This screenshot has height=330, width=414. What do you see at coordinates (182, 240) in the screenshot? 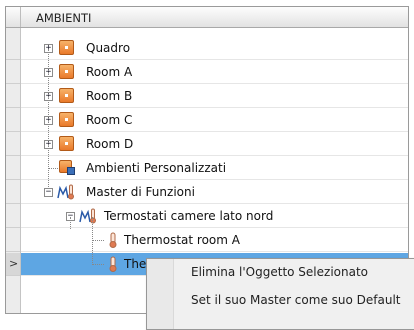
I see `tree-item-label: Thermostat room A` at bounding box center [182, 240].